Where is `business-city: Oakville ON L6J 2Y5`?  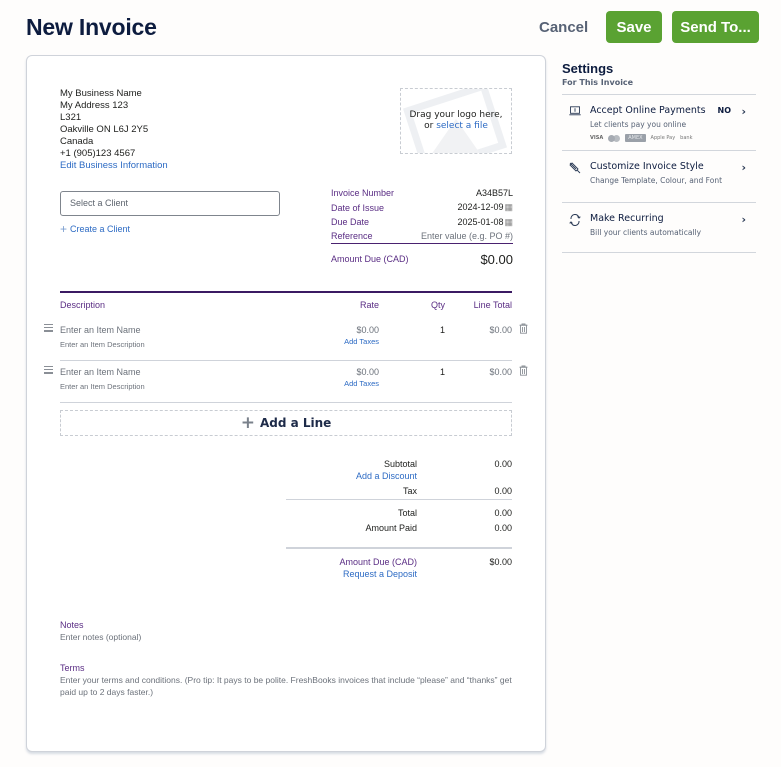
business-city: Oakville ON L6J 2Y5 is located at coordinates (104, 129).